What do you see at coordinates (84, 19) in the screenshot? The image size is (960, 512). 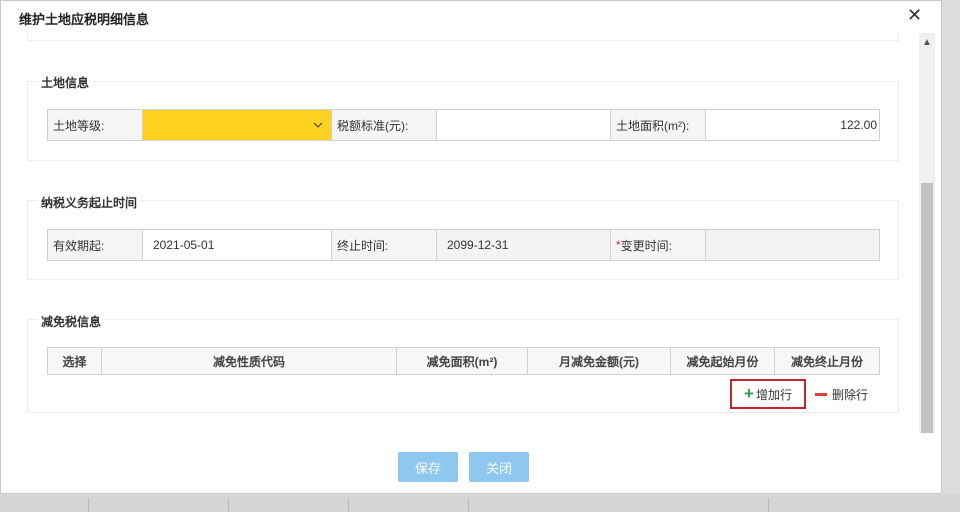 I see `dialog-title: 维护土地应税明细信息` at bounding box center [84, 19].